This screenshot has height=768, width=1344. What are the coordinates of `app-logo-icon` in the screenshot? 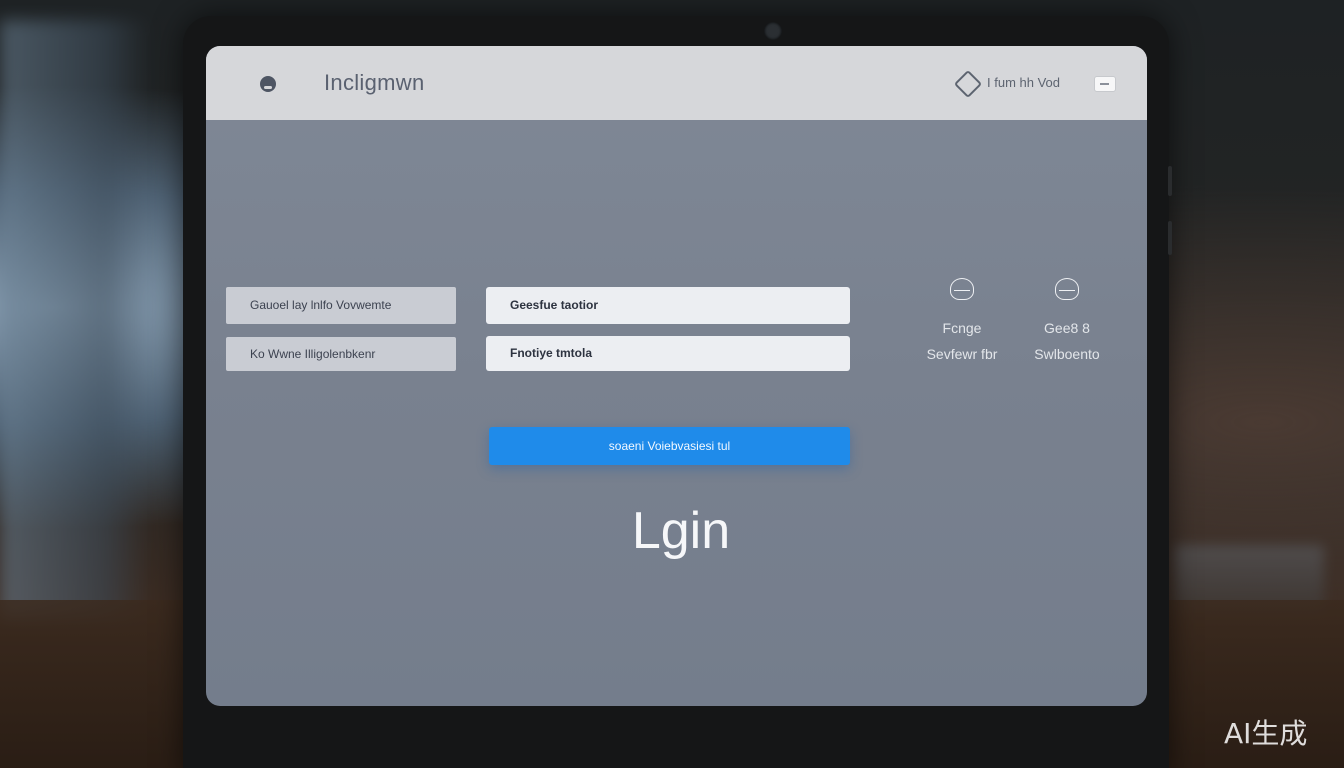 It's located at (268, 84).